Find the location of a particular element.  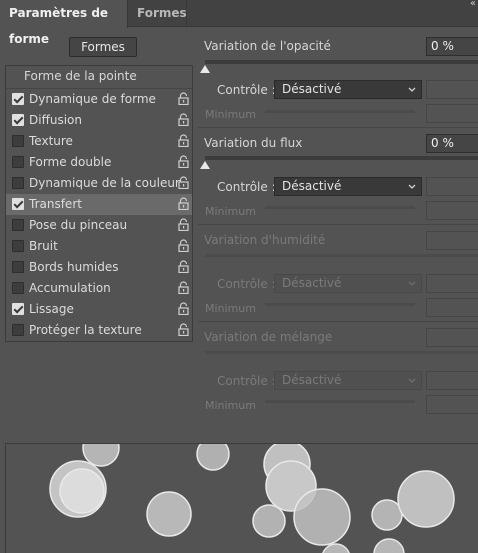

flow-control-select: Désactivé is located at coordinates (348, 186).